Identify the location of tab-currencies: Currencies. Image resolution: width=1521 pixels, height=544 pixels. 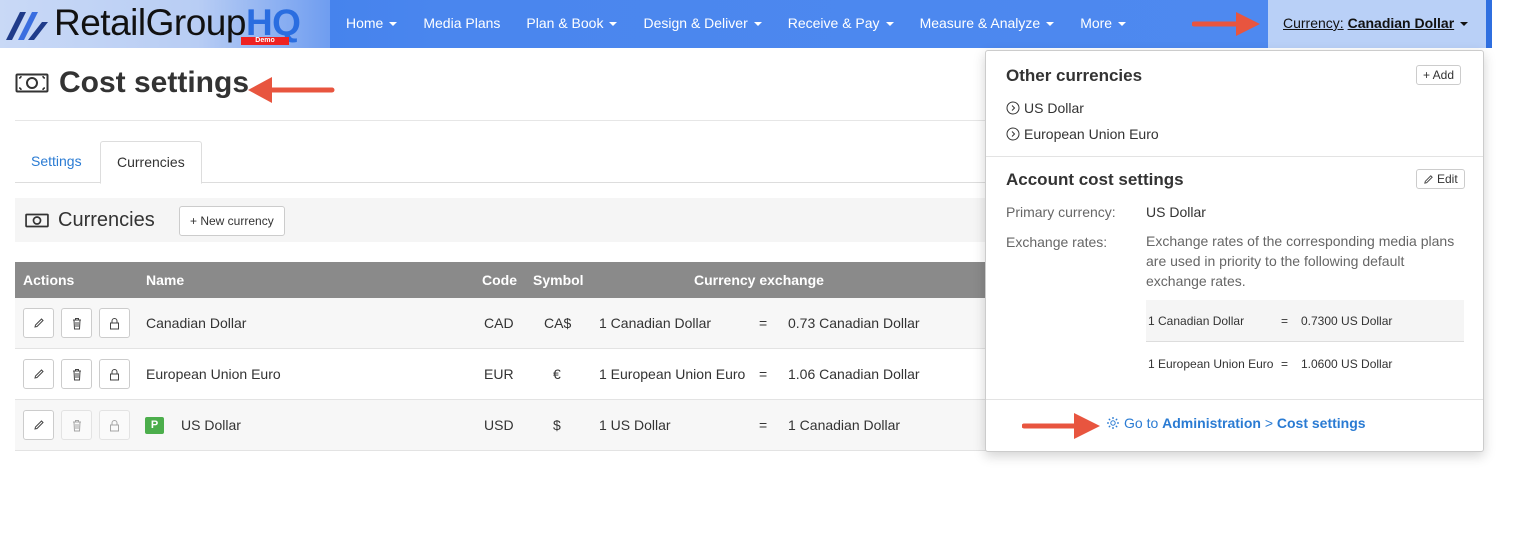
(151, 162).